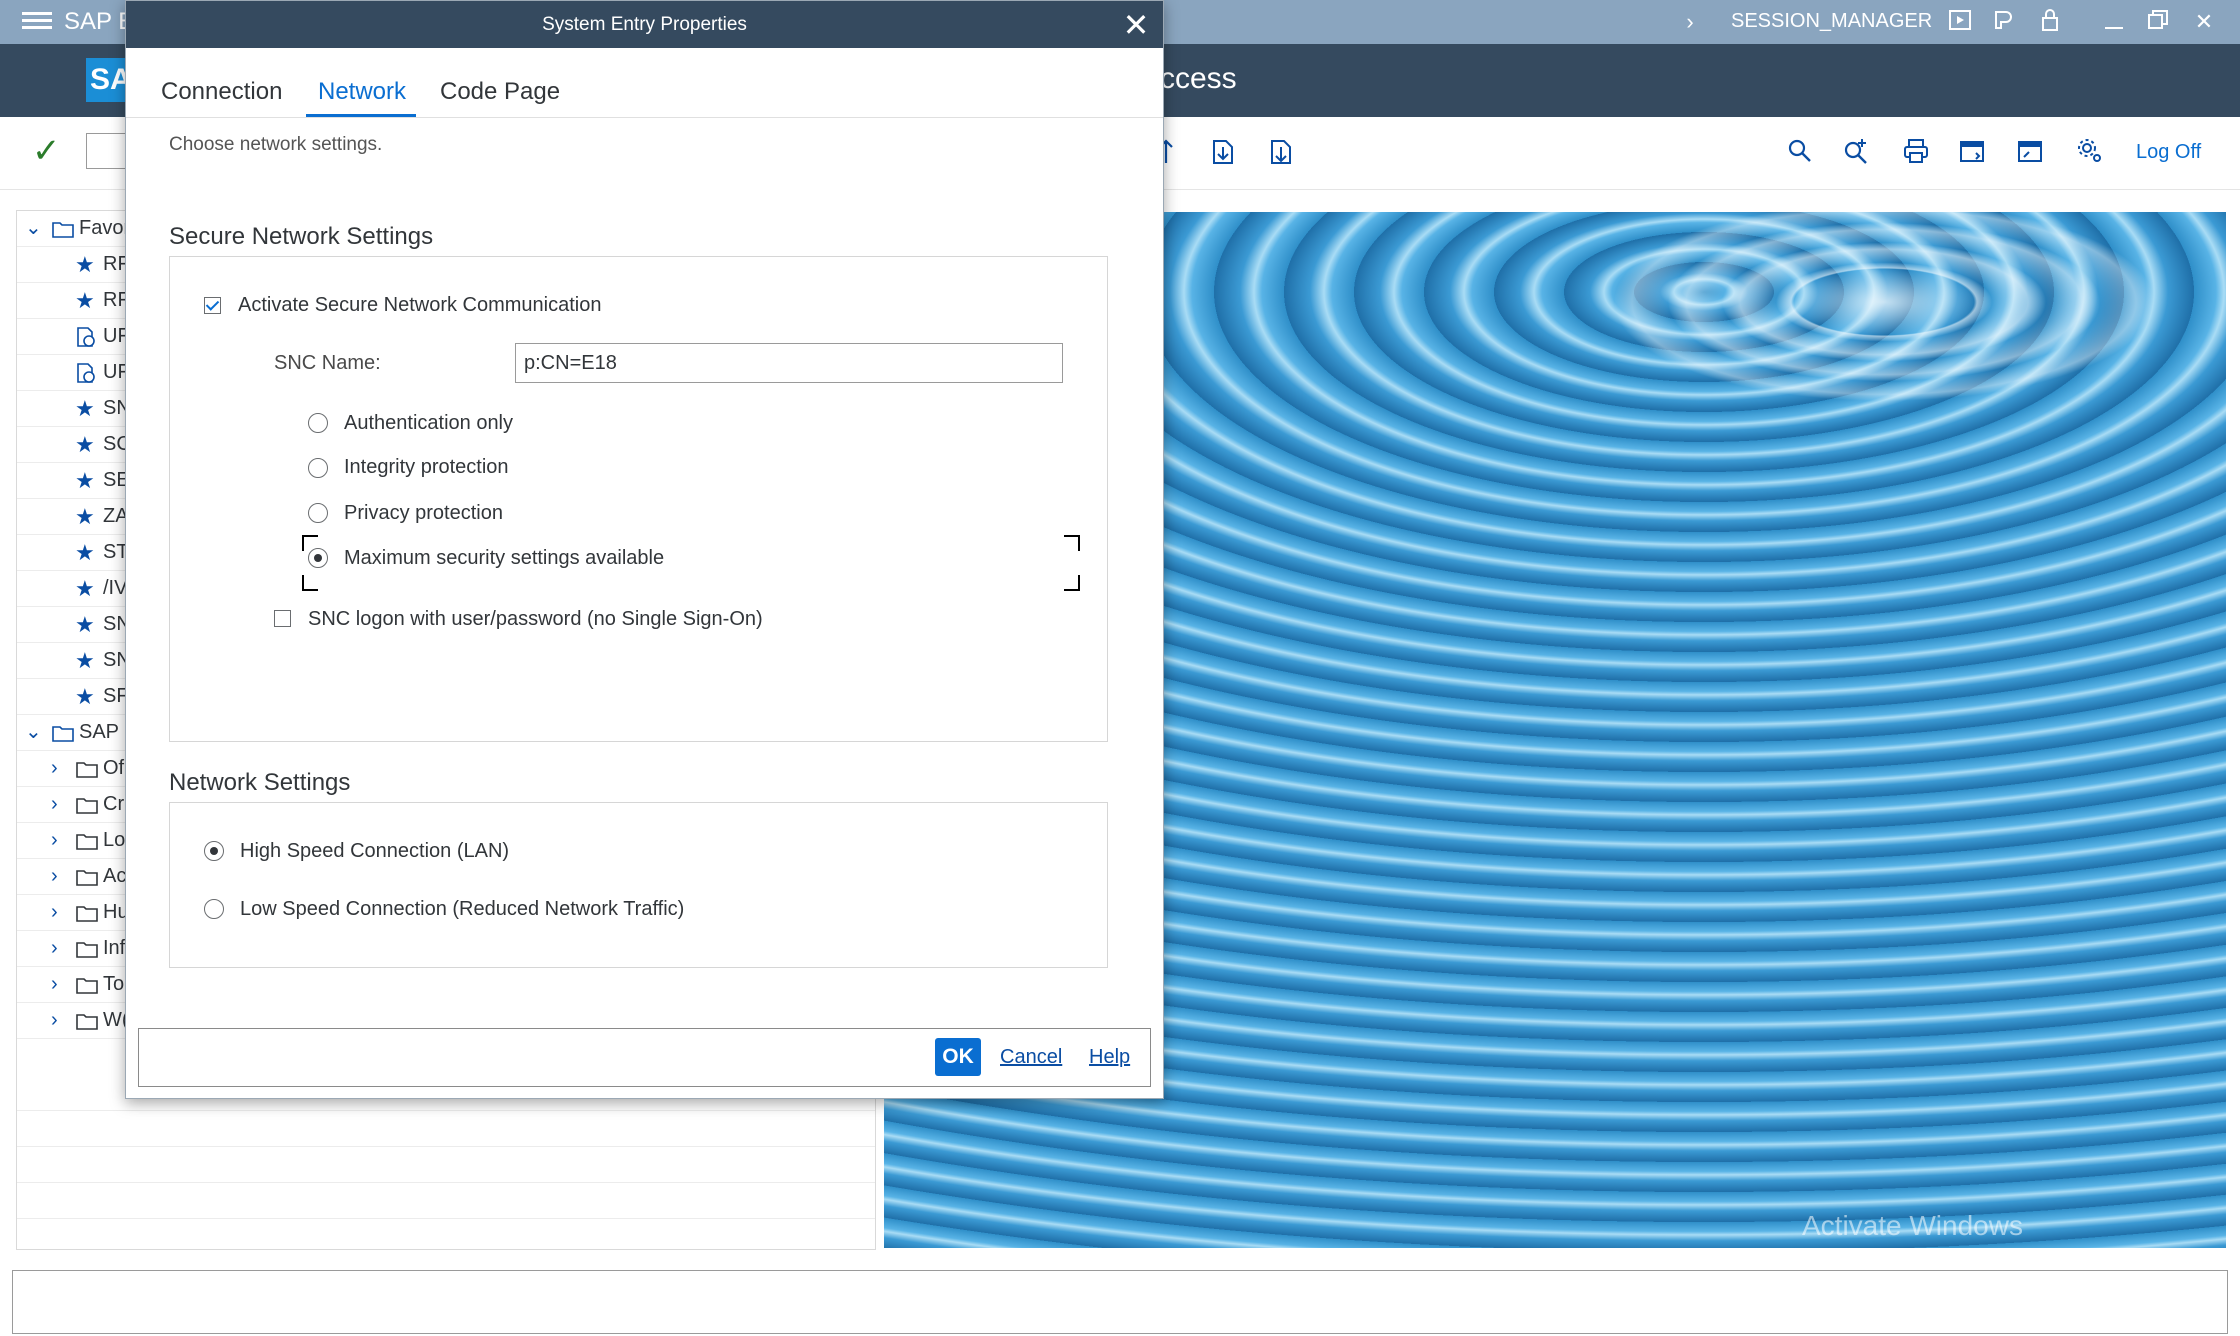 Image resolution: width=2240 pixels, height=1336 pixels. What do you see at coordinates (2168, 152) in the screenshot?
I see `log-off-button: Log Off` at bounding box center [2168, 152].